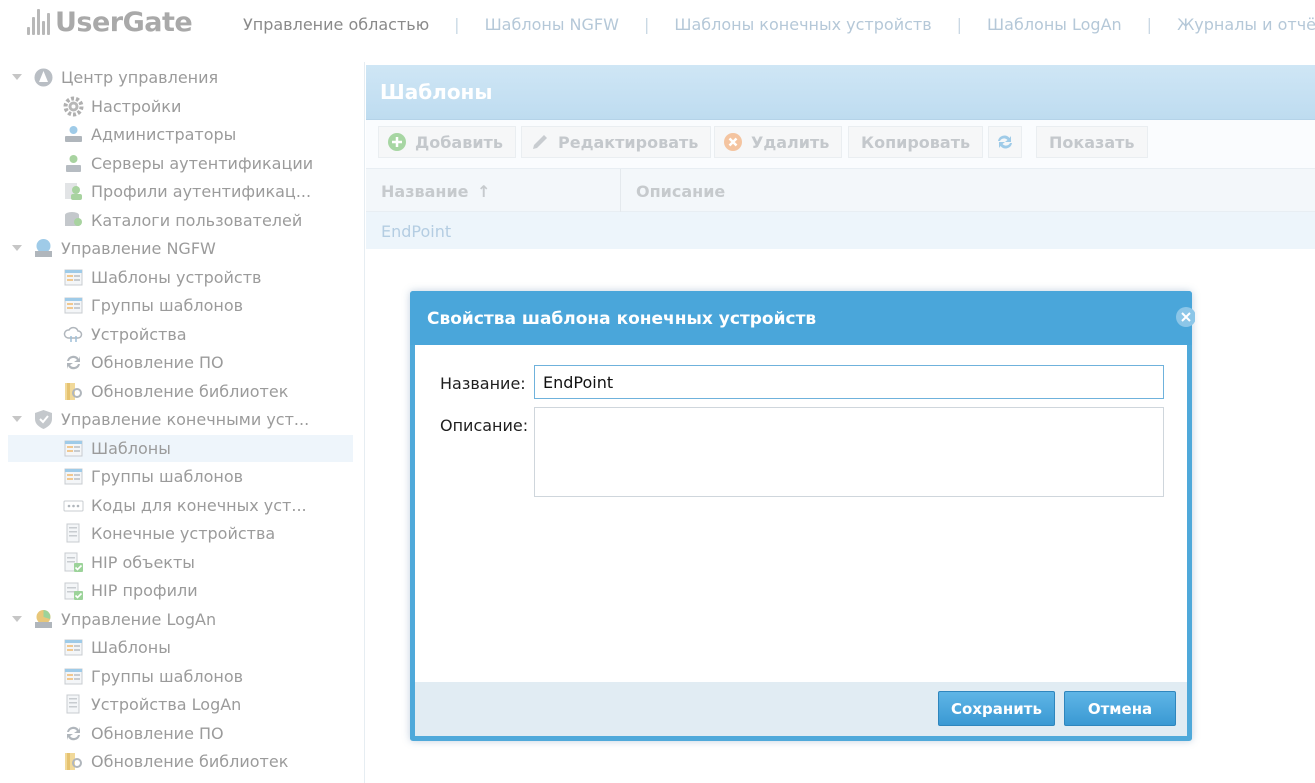  Describe the element at coordinates (778, 142) in the screenshot. I see `delete-button: Удалить` at that location.